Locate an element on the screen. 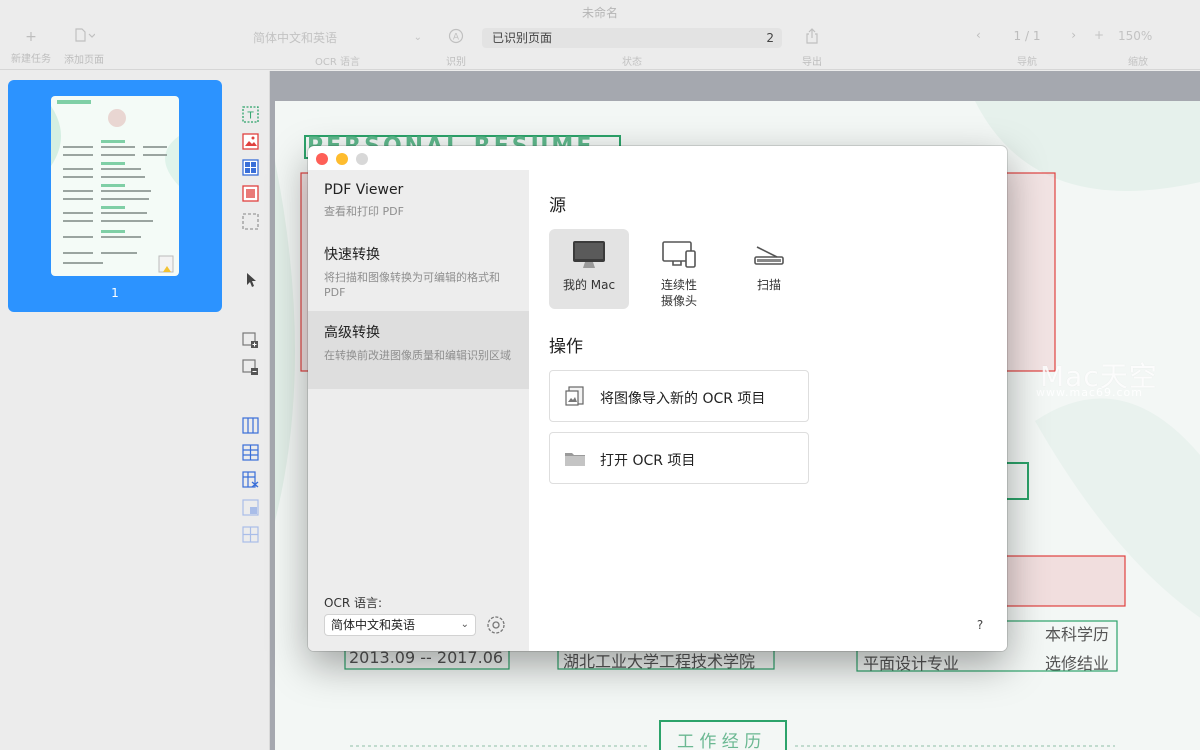 This screenshot has height=750, width=1200. menu-item-desc: 查看和打印 PDF is located at coordinates (364, 211).